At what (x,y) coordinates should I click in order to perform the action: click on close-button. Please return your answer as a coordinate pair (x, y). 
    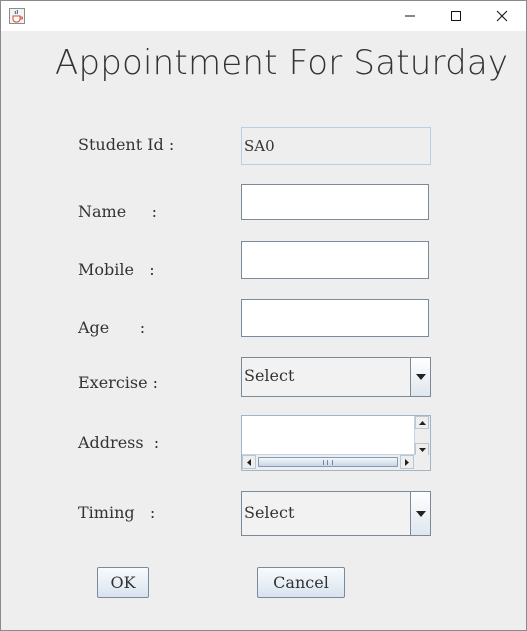
    Looking at the image, I should click on (502, 16).